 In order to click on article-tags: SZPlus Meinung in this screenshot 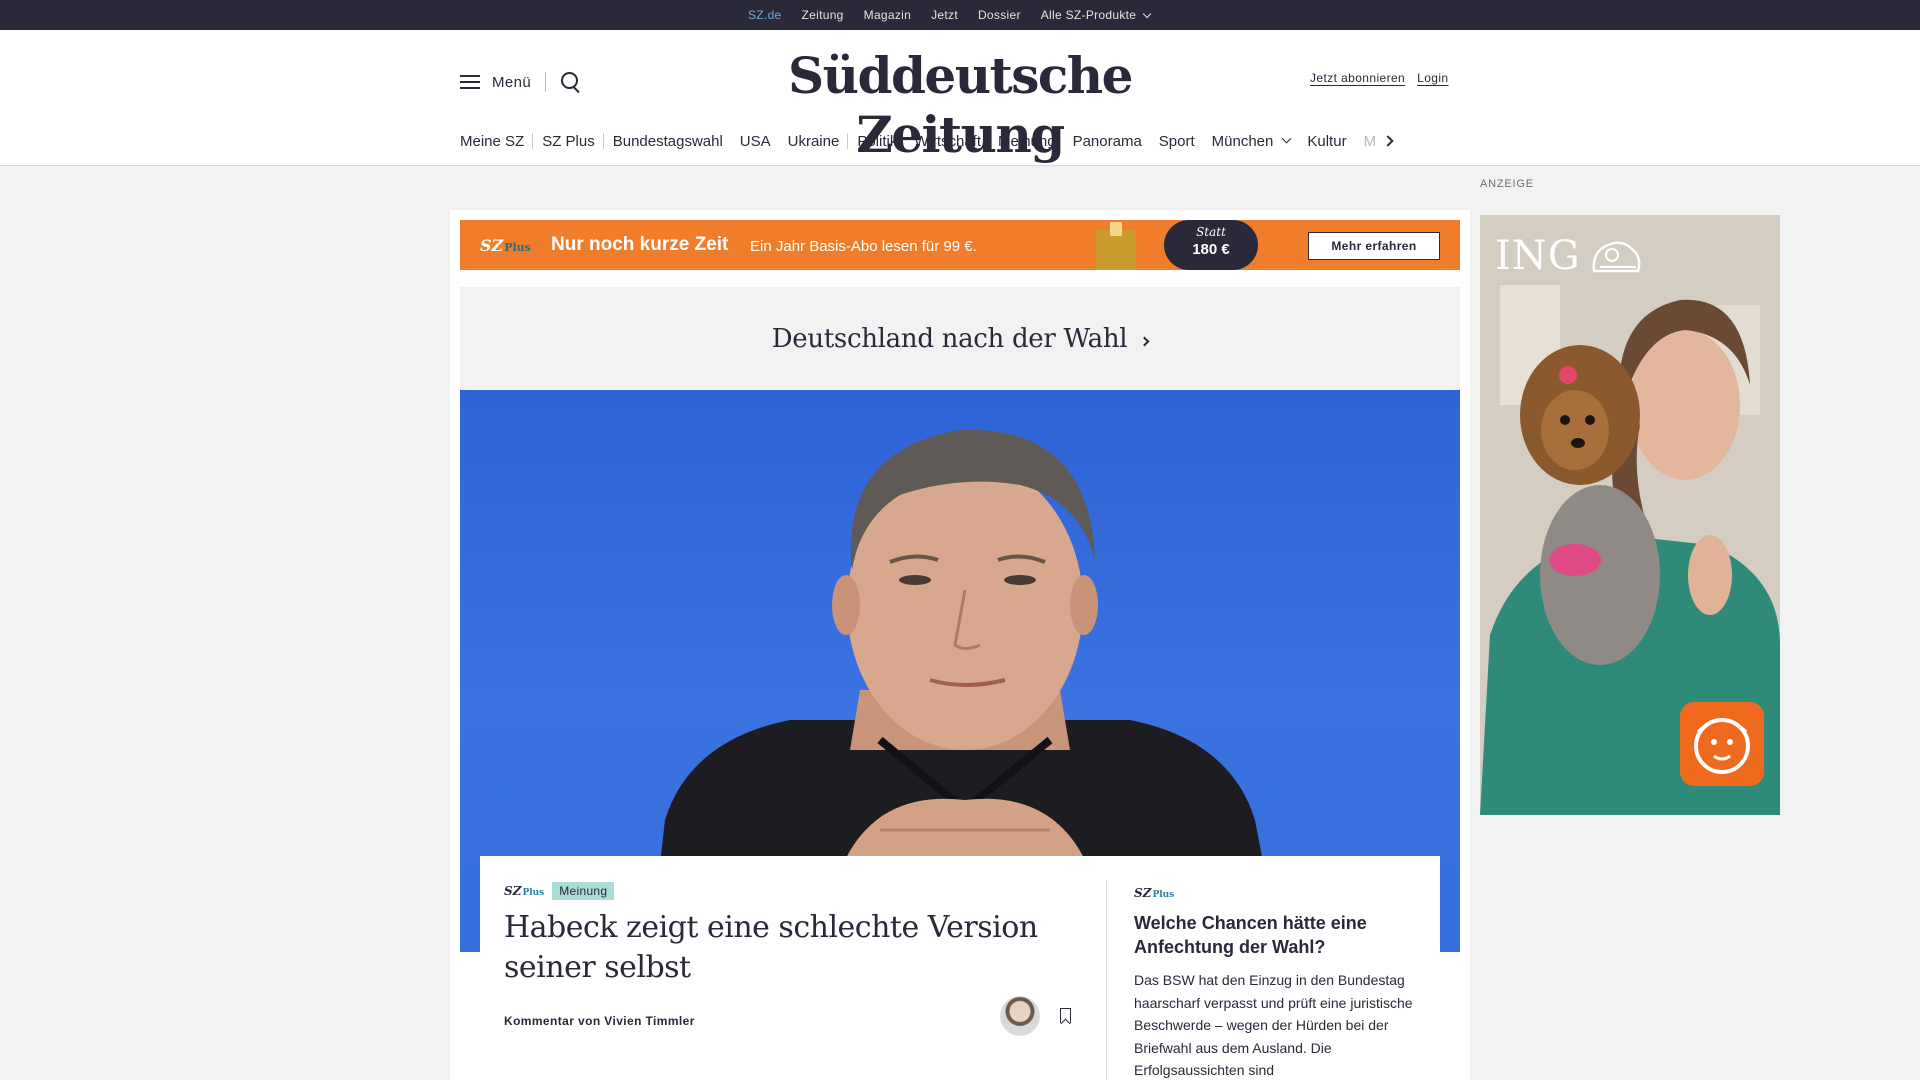, I will do `click(795, 891)`.